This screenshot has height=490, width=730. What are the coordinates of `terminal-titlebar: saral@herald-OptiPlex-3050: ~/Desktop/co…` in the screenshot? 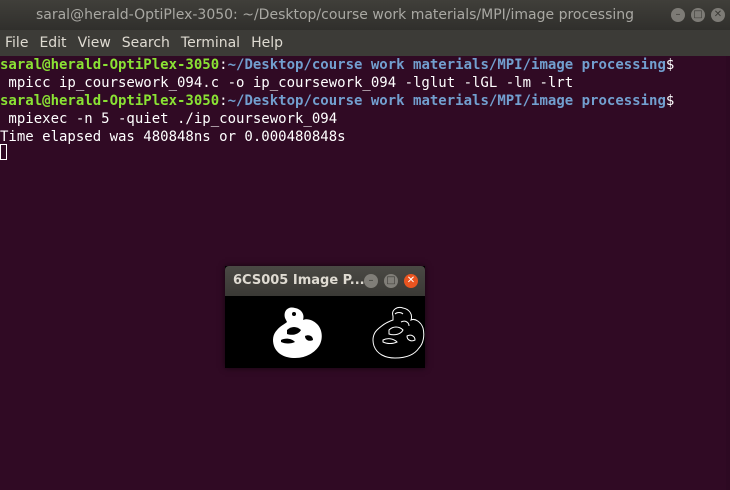 It's located at (365, 15).